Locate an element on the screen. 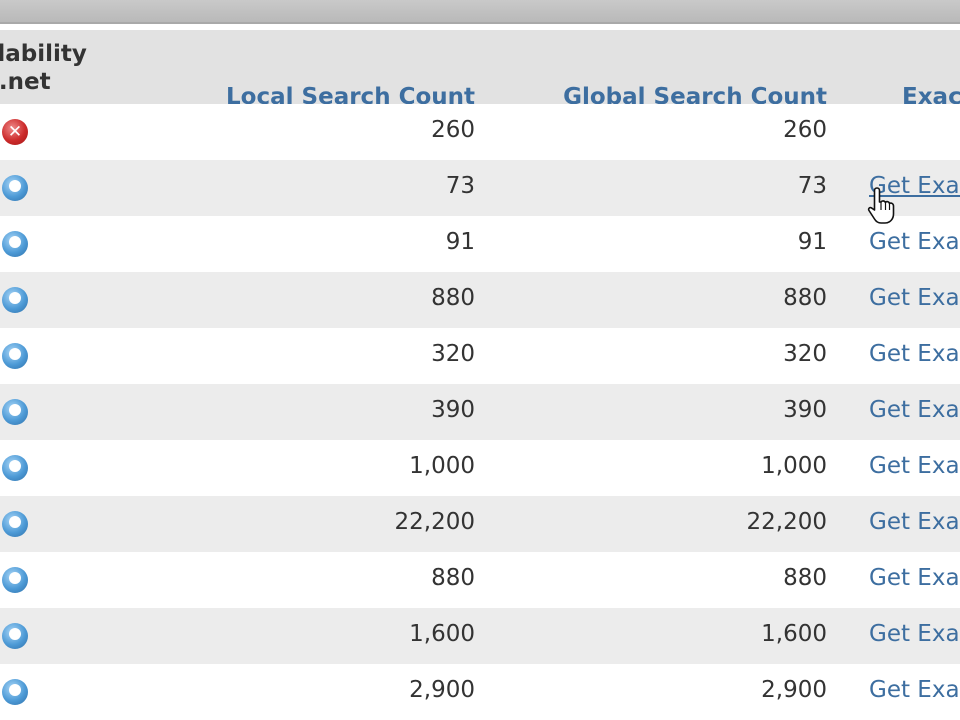 This screenshot has width=960, height=720. availability-header-line2: g/.net is located at coordinates (25, 82).